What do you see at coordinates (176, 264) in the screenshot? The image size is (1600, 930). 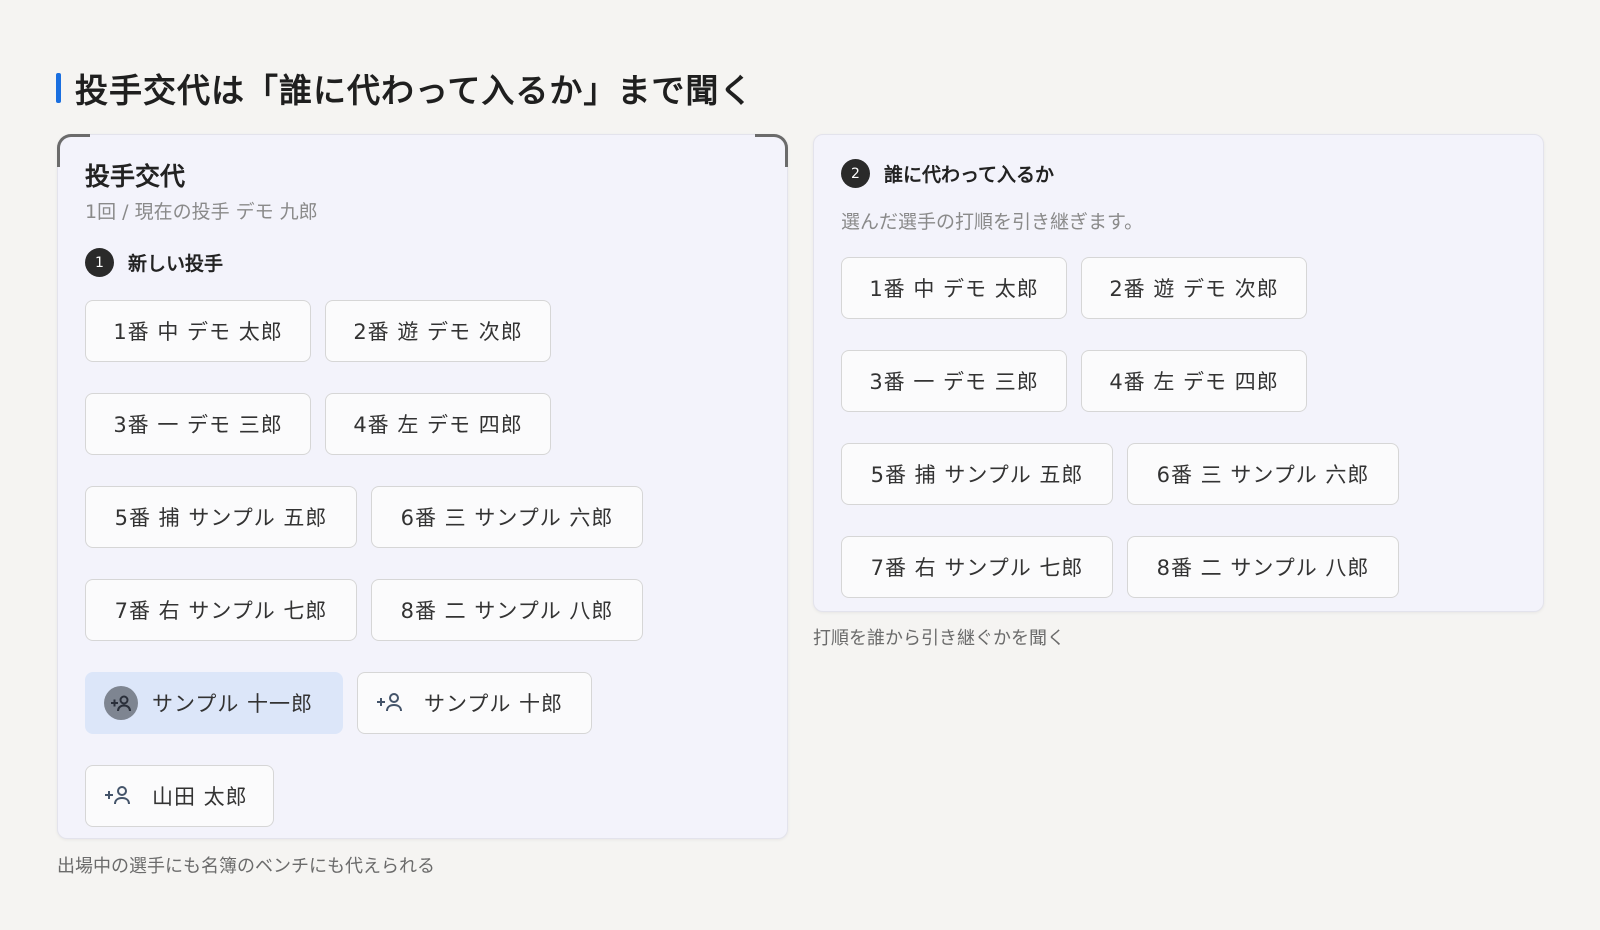 I see `step-label: 新しい投手` at bounding box center [176, 264].